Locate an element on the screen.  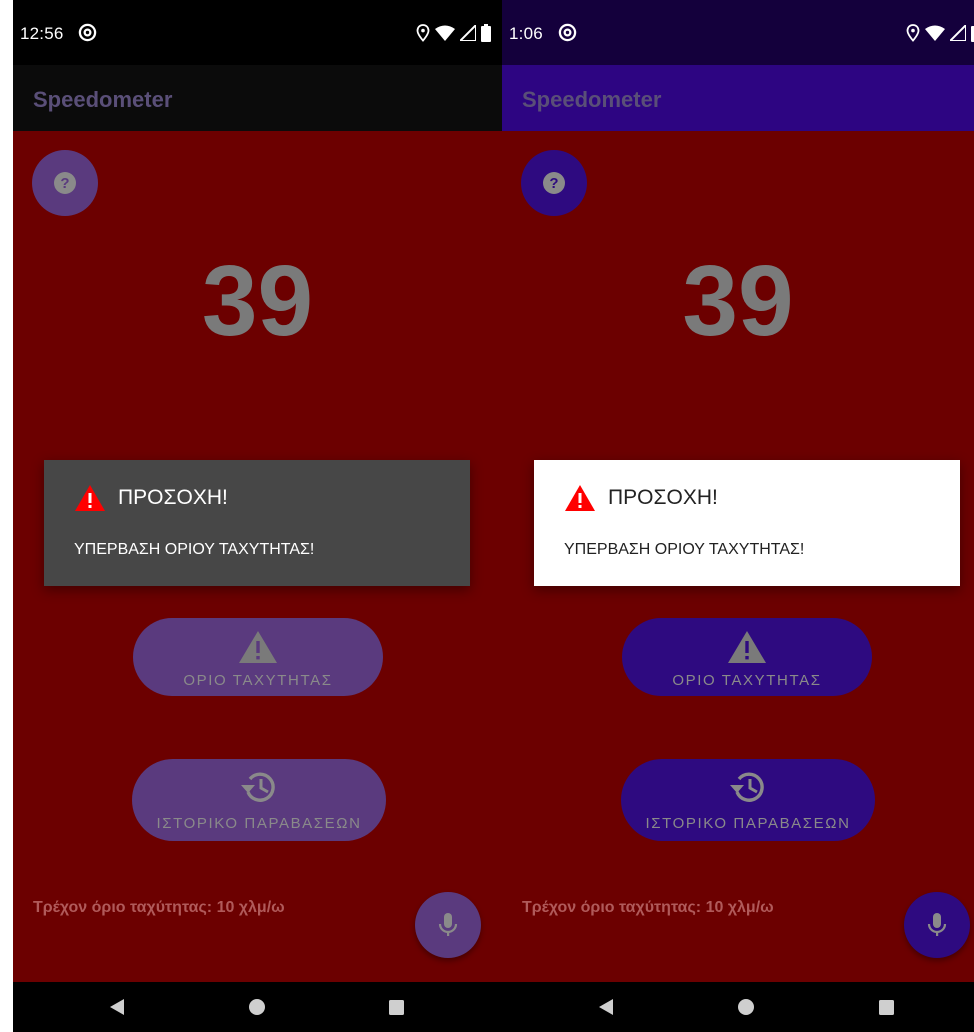
status-bar: 12:56 is located at coordinates (257, 32).